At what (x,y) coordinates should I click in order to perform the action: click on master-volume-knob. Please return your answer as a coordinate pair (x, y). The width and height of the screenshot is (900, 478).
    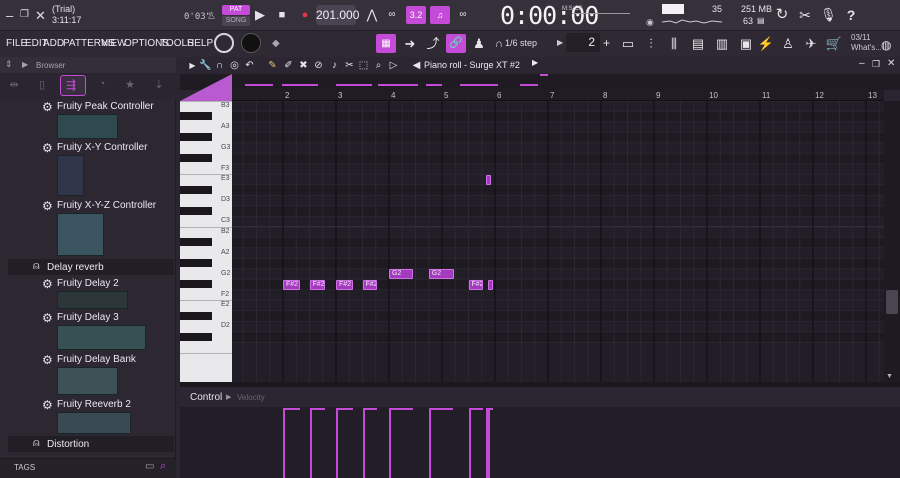
    Looking at the image, I should click on (224, 43).